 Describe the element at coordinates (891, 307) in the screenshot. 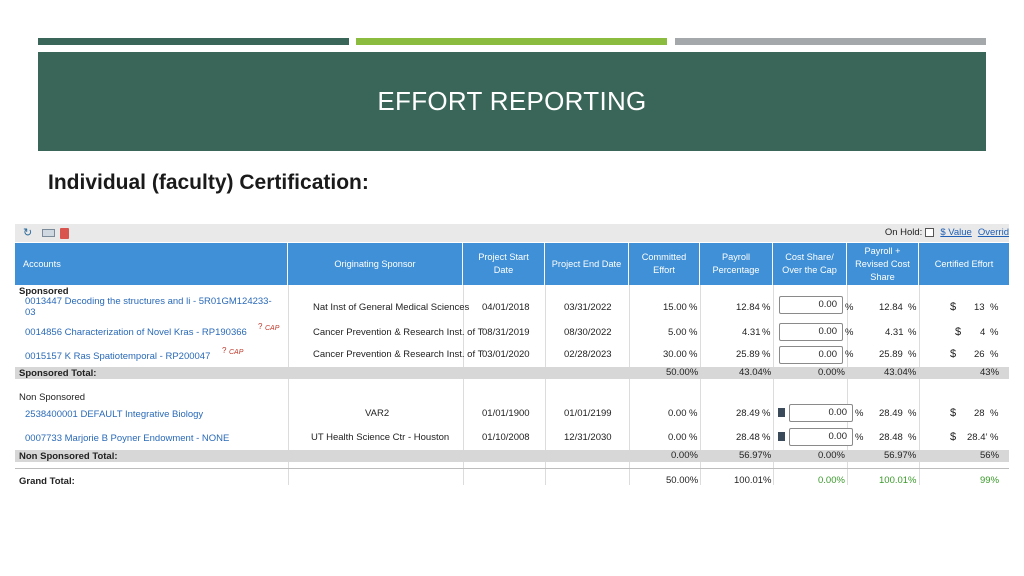

I see `revised-cost-share: 12.84` at that location.